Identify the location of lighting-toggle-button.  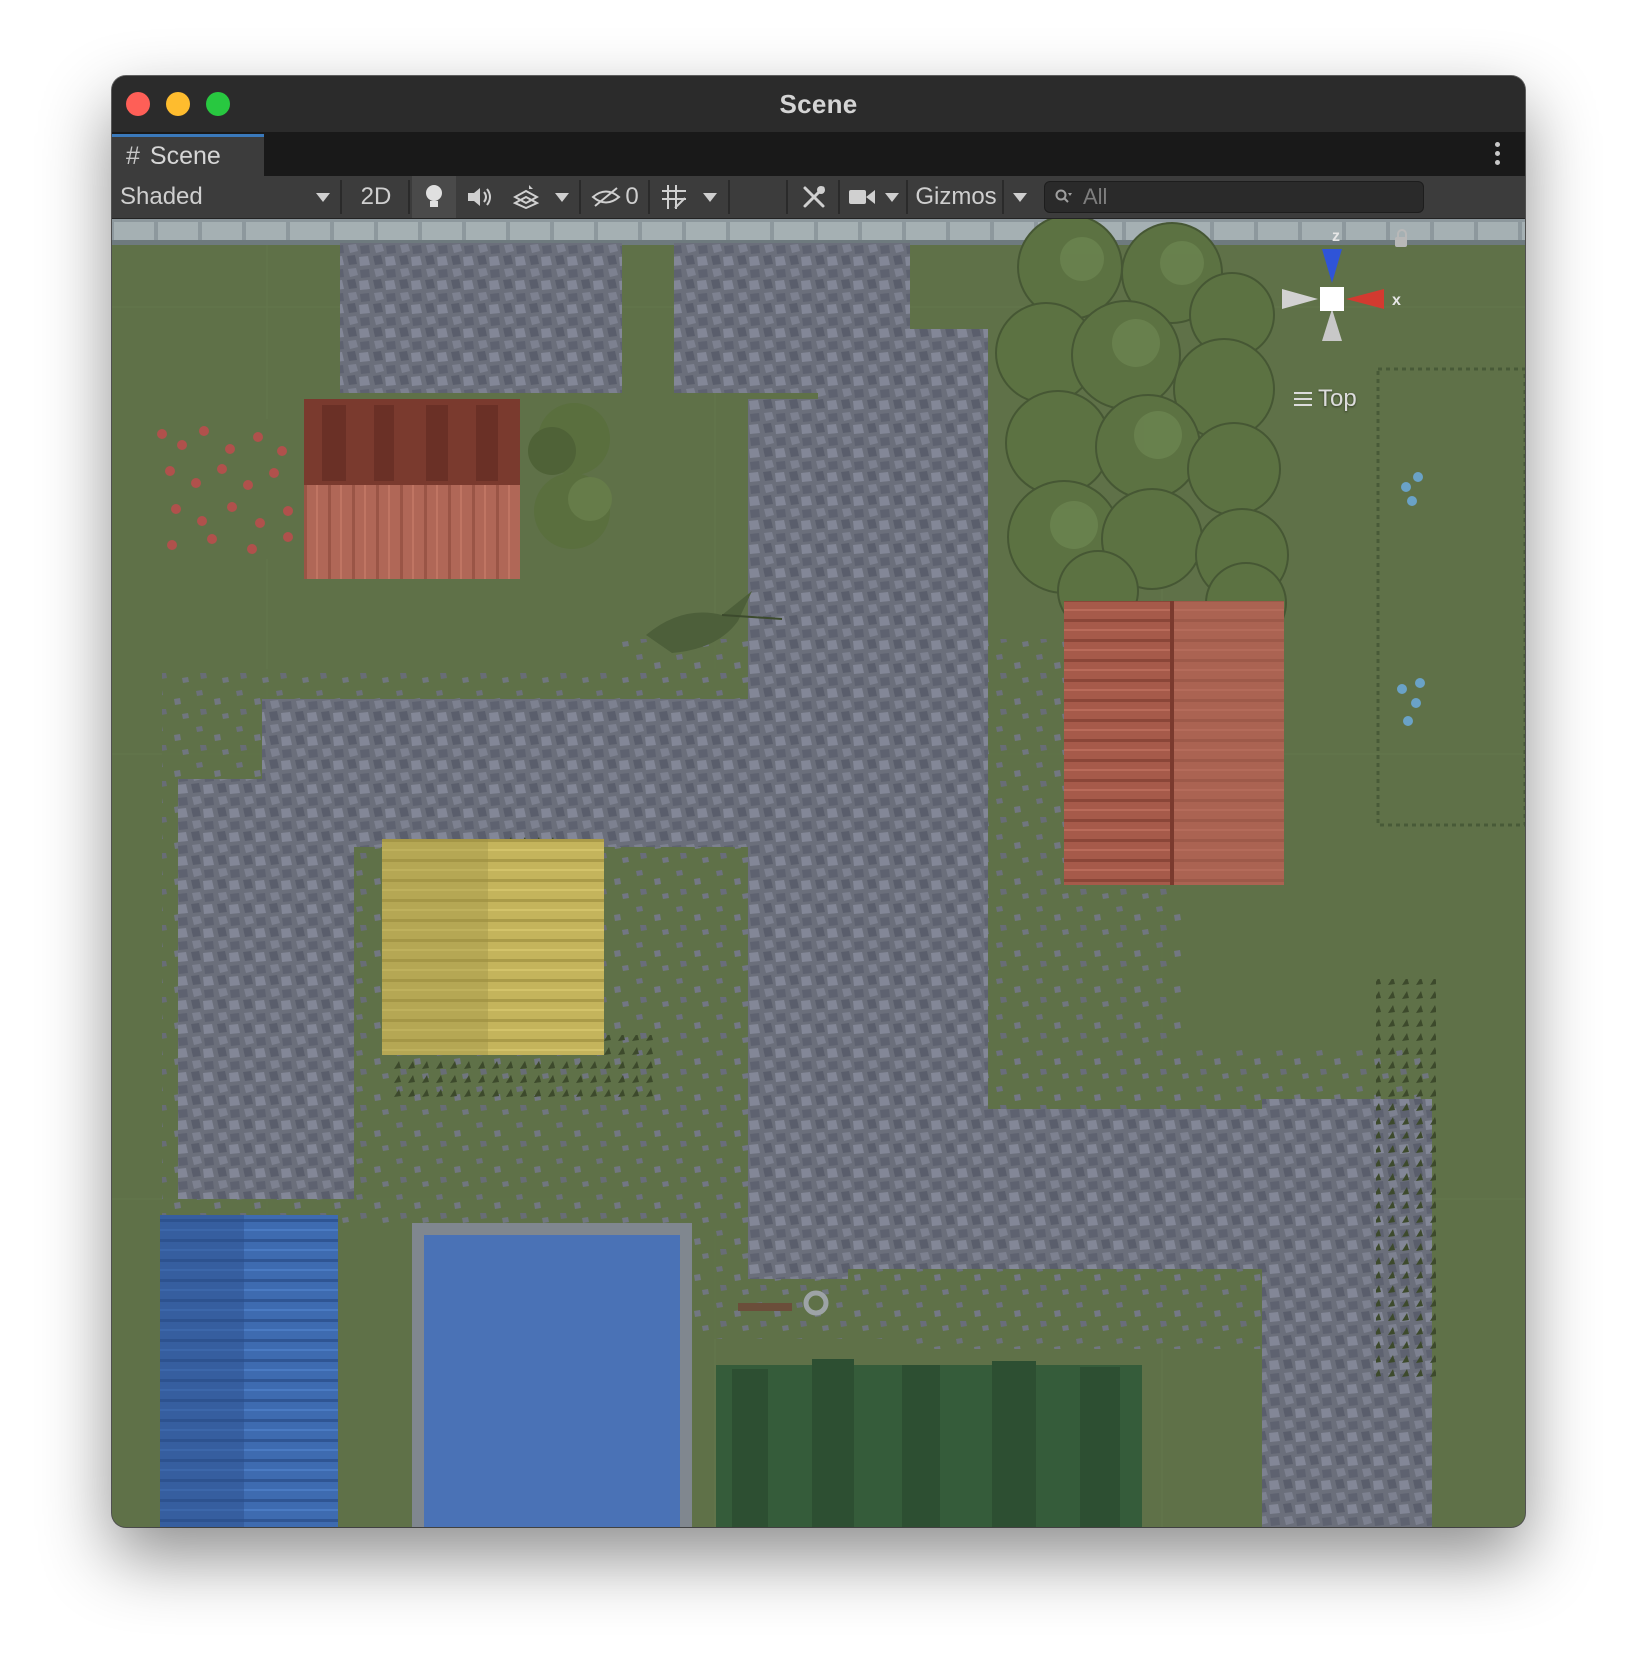
(434, 197).